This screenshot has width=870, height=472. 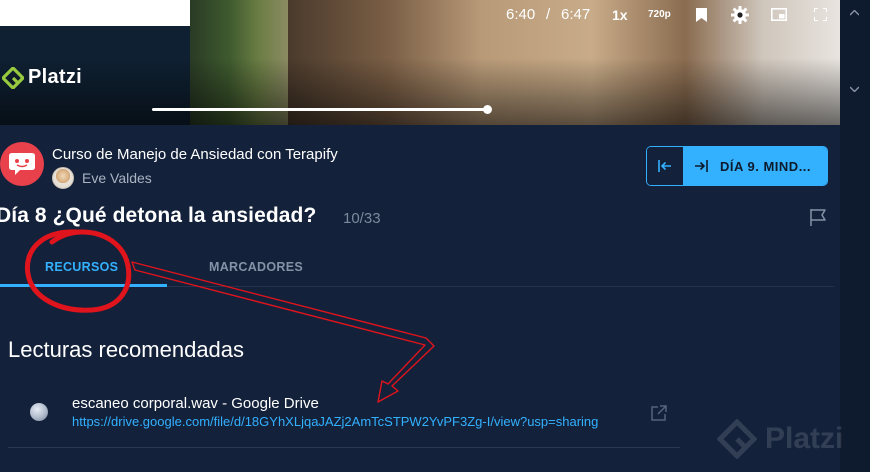 I want to click on course-logo, so click(x=22, y=164).